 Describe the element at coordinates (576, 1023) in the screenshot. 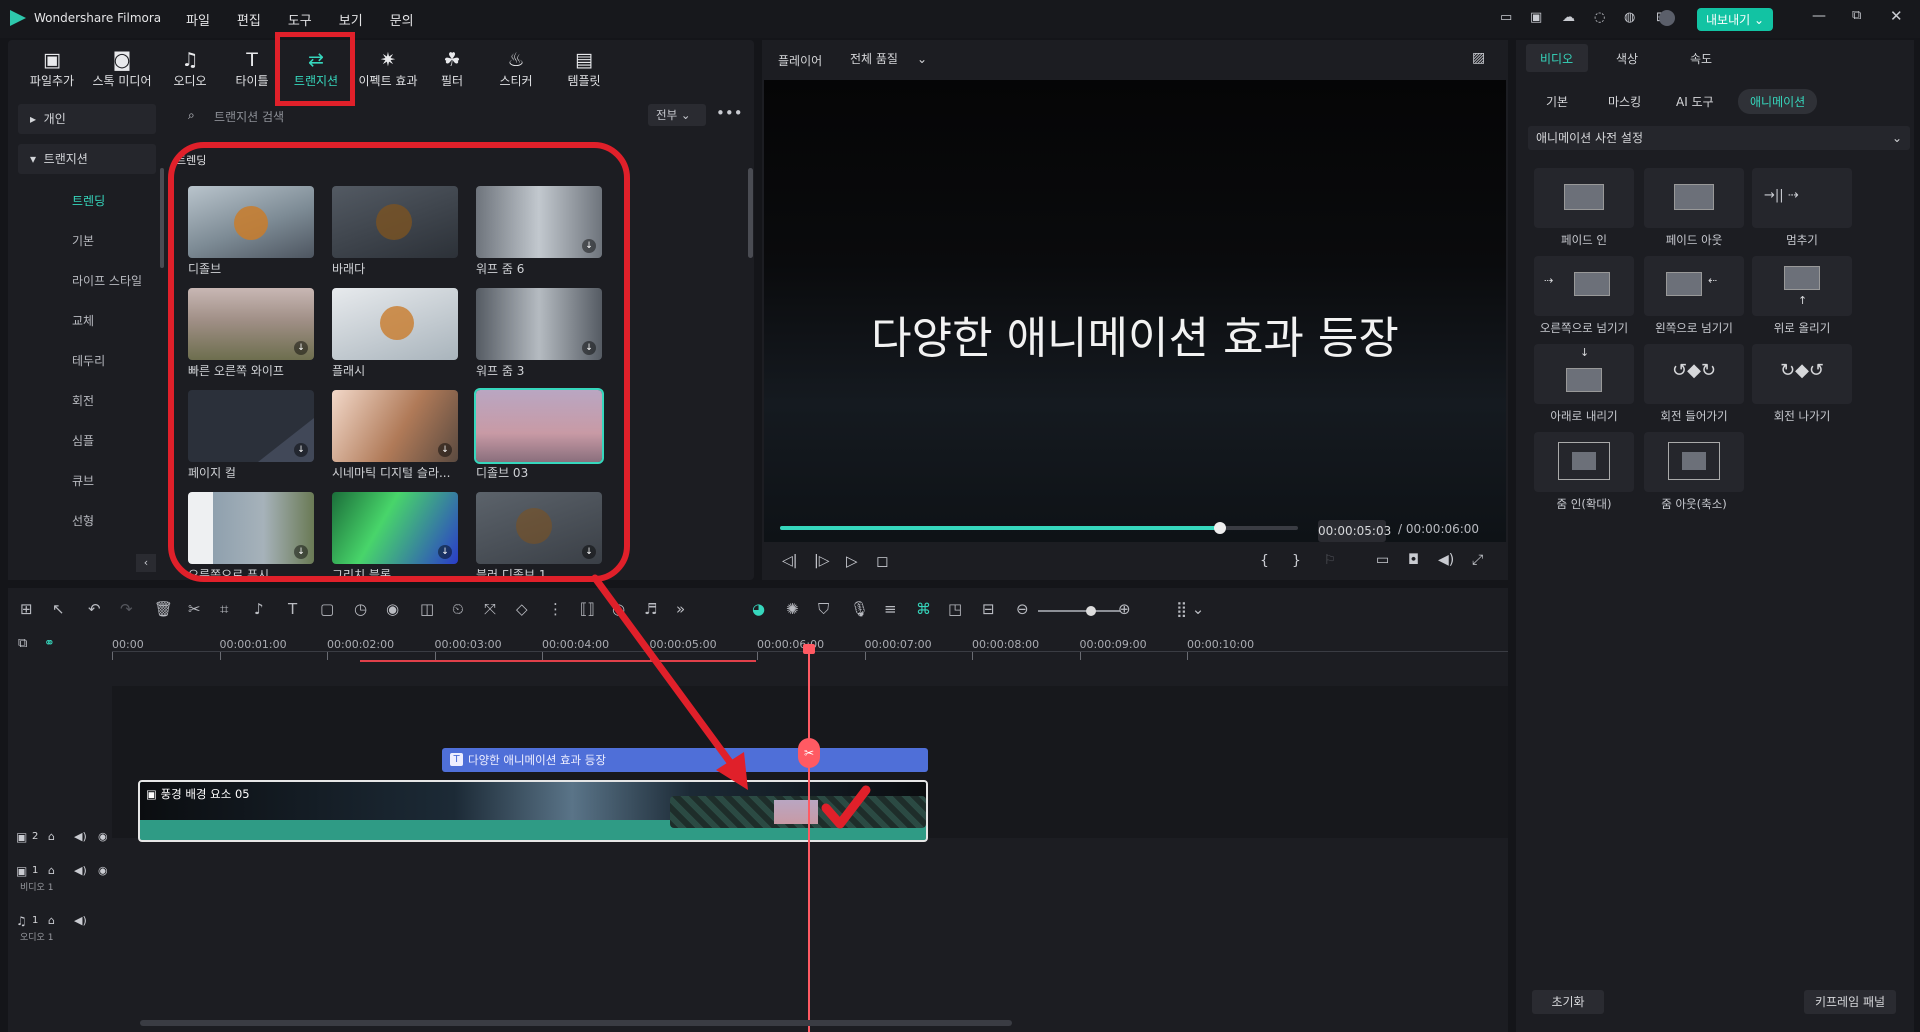

I see `timeline-h-scrollbar` at that location.